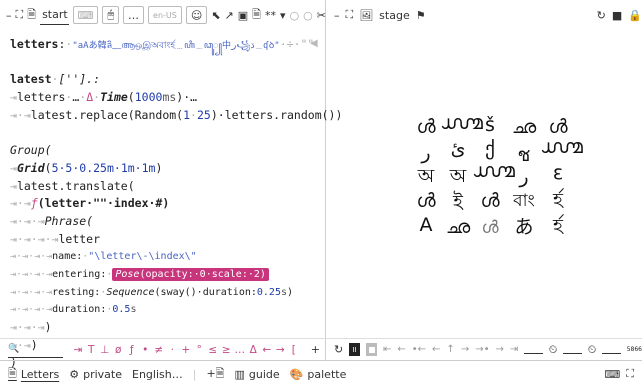 This screenshot has width=642, height=387. Describe the element at coordinates (281, 350) in the screenshot. I see `symbol-button: →` at that location.